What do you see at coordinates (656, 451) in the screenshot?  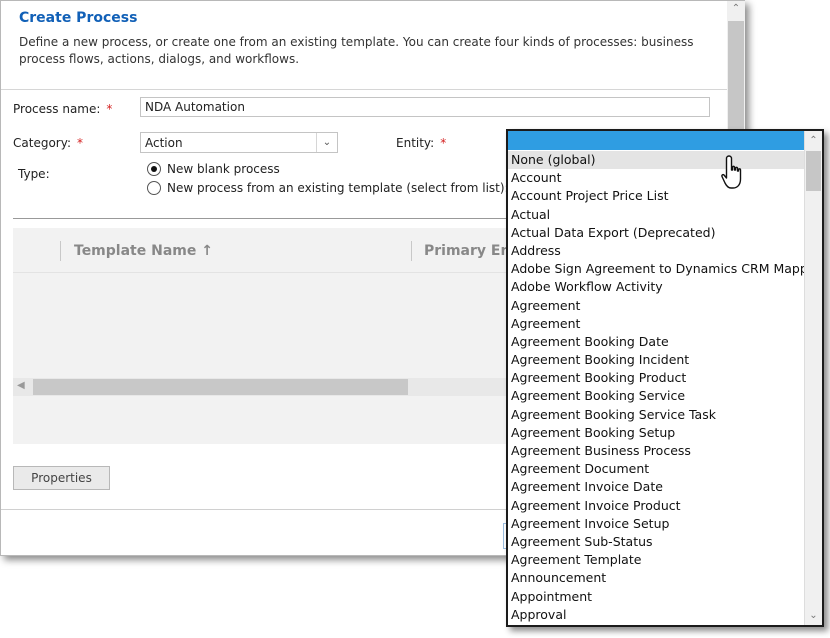 I see `entity-option: Agreement Business Process` at bounding box center [656, 451].